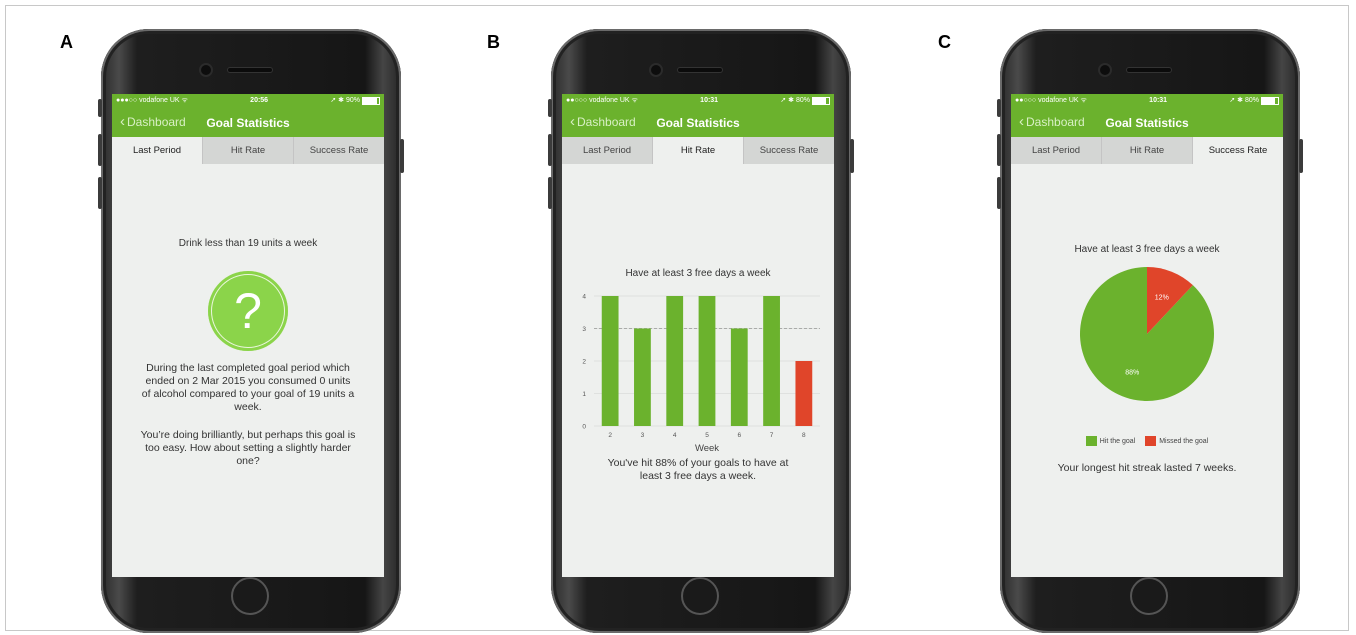 The width and height of the screenshot is (1356, 635). What do you see at coordinates (1147, 468) in the screenshot?
I see `streak-summary: Your longest hit streak lasted 7 weeks.` at bounding box center [1147, 468].